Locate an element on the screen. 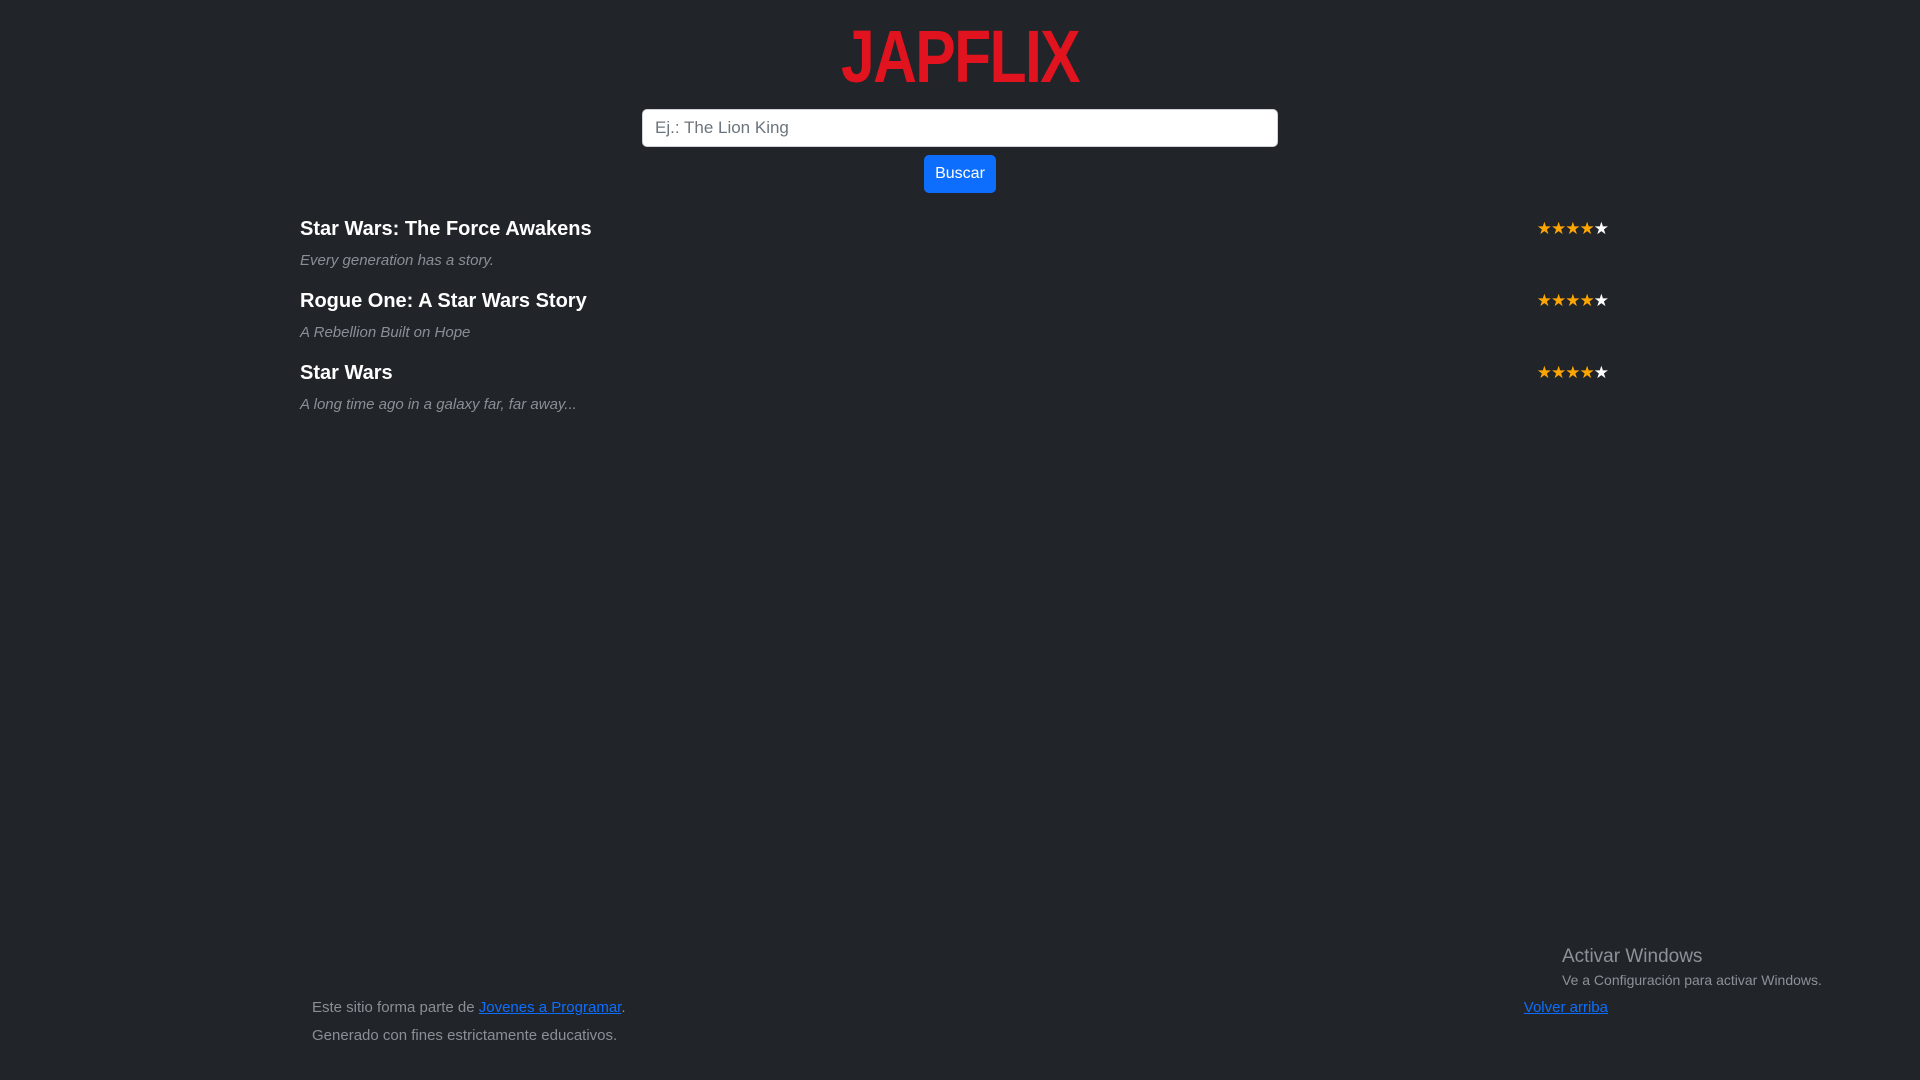  movie-tagline: A Rebellion Built on Hope is located at coordinates (385, 332).